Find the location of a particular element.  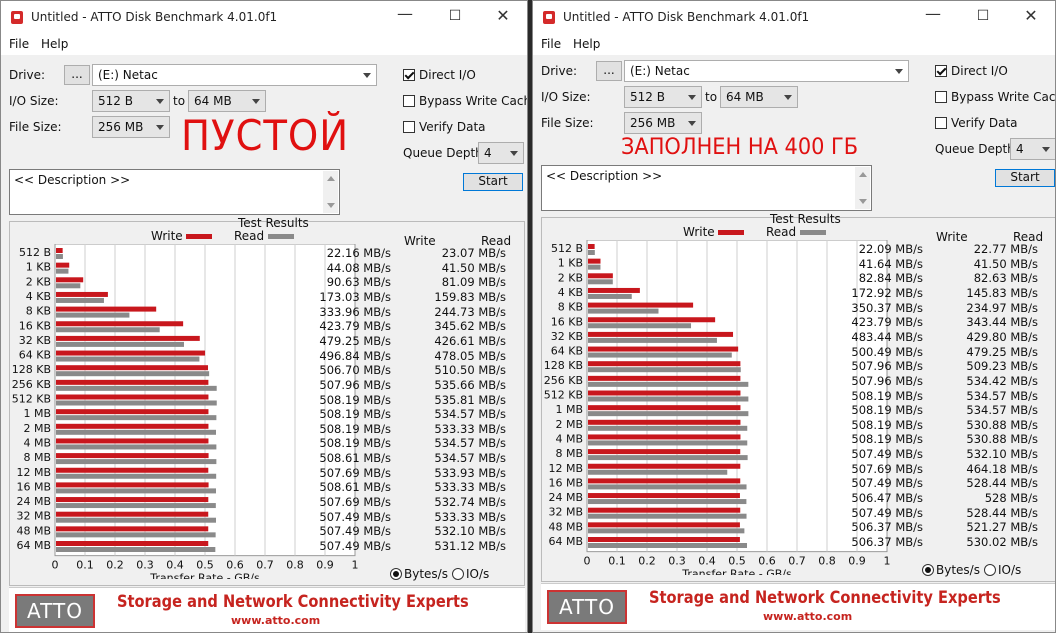

size-label: 24 MB is located at coordinates (33, 501).